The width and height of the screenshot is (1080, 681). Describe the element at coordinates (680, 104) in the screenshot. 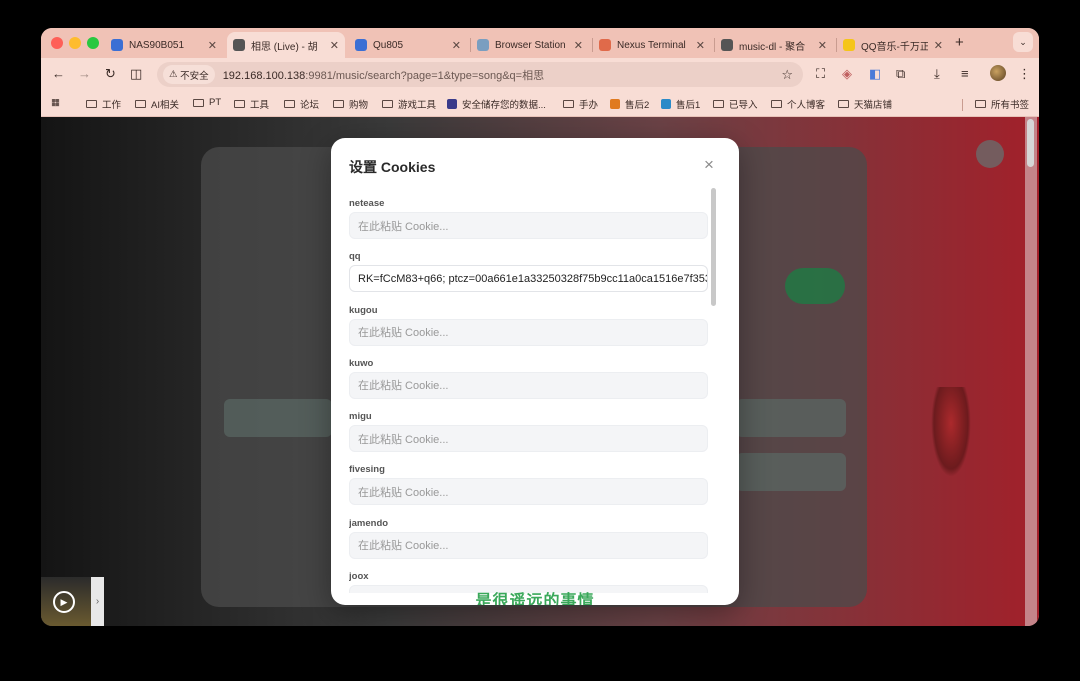

I see `bookmark-10: 售后1` at that location.